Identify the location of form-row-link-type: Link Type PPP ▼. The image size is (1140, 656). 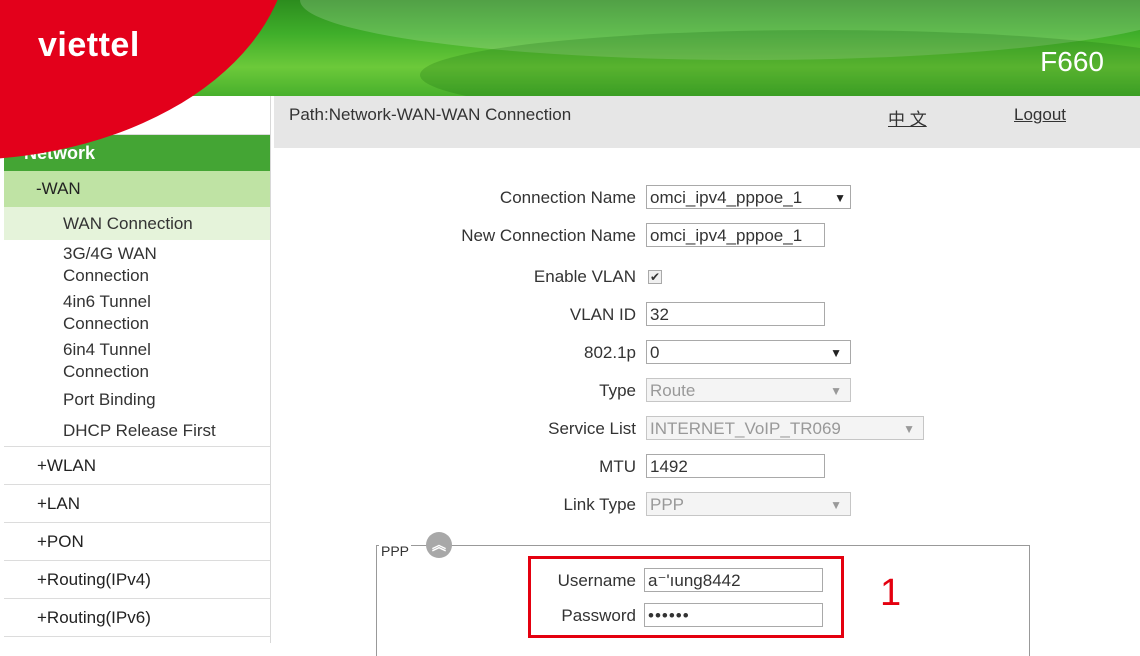
(570, 505).